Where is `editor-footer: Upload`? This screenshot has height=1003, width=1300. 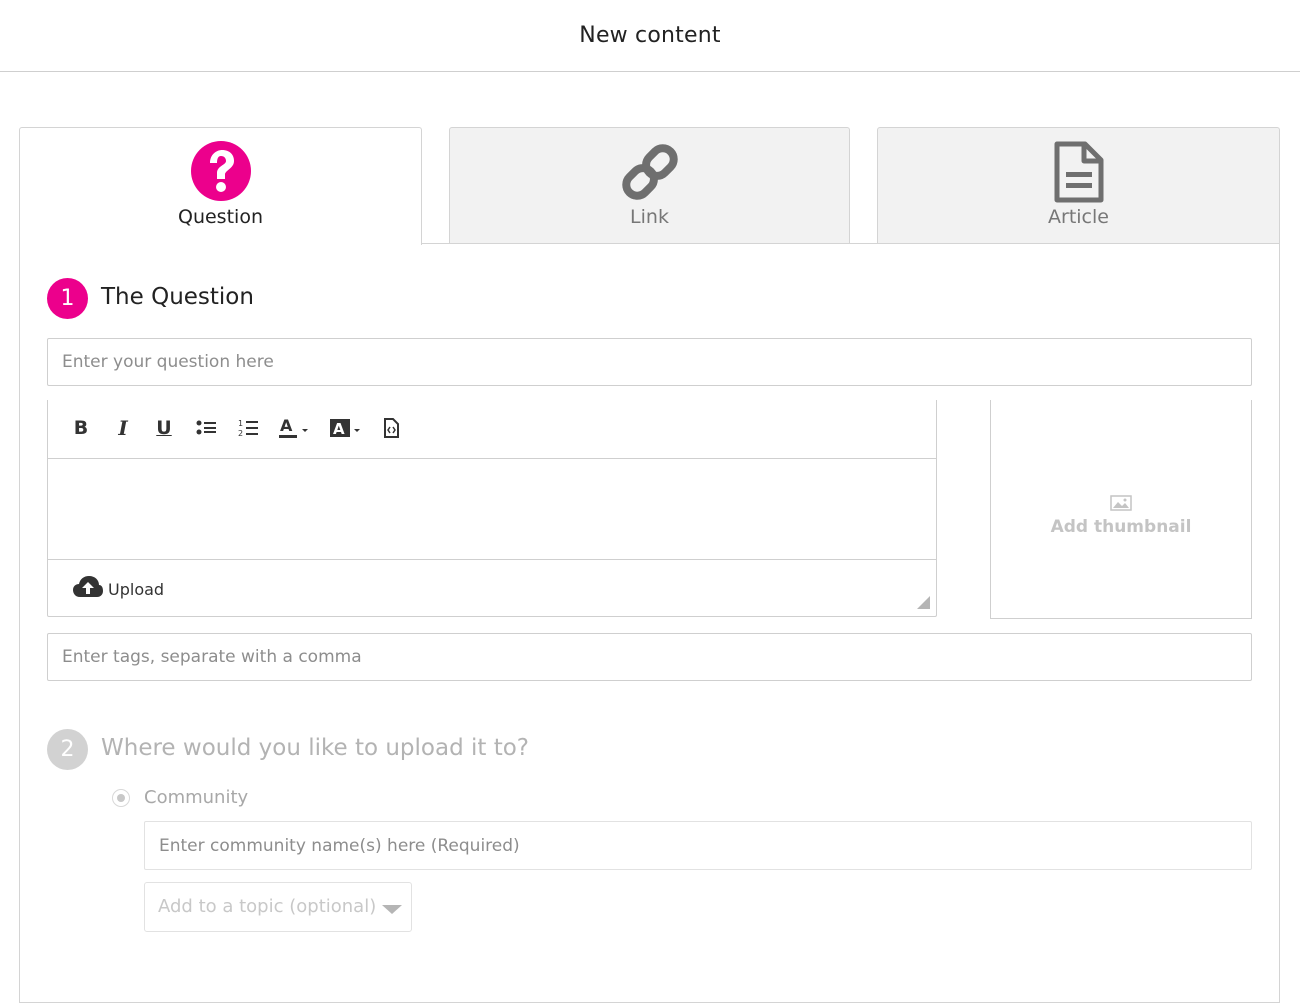
editor-footer: Upload is located at coordinates (492, 588).